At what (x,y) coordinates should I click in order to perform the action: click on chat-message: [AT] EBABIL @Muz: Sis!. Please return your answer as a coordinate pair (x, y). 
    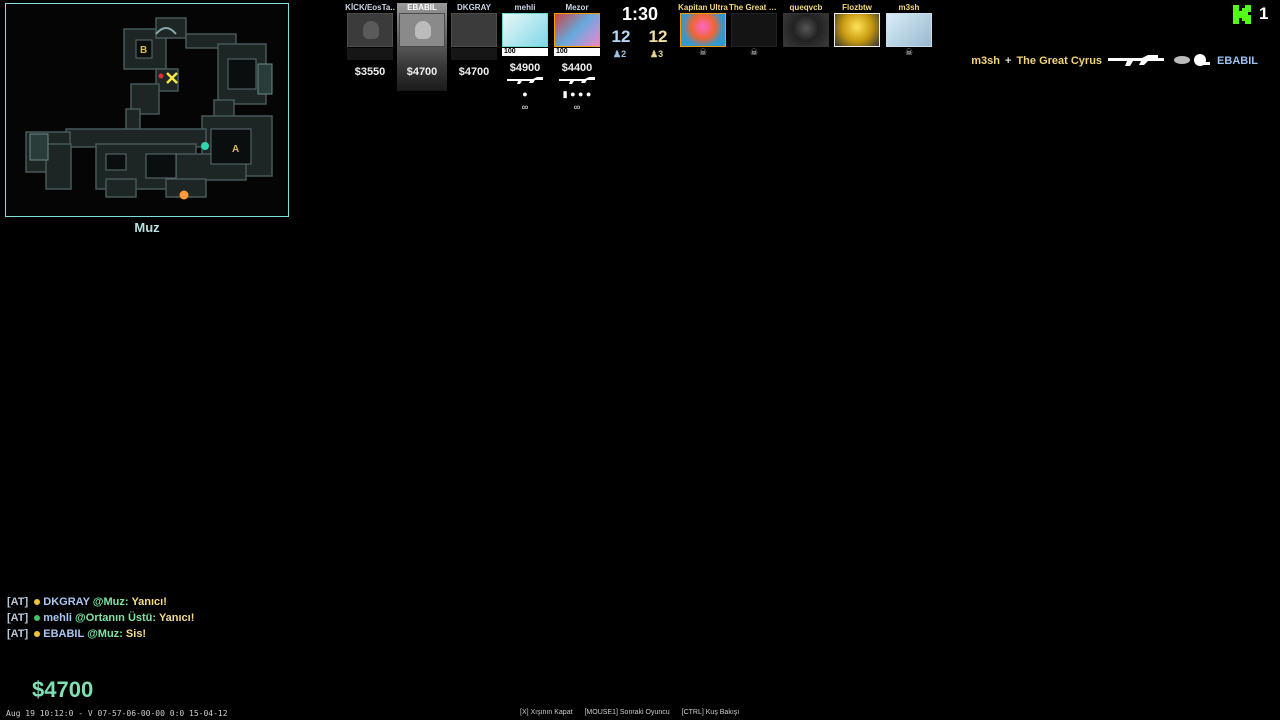
    Looking at the image, I should click on (77, 634).